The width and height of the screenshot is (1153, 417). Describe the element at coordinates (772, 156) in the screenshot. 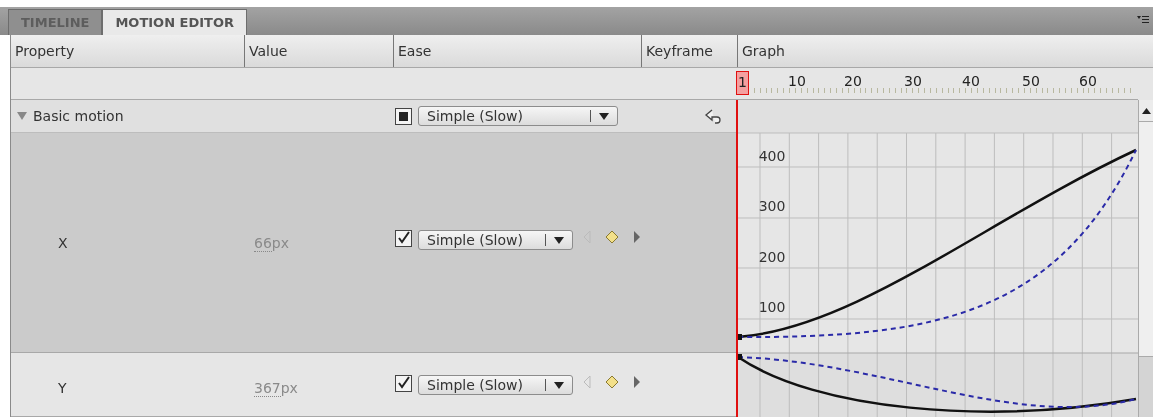

I see `axis-label: 400` at that location.